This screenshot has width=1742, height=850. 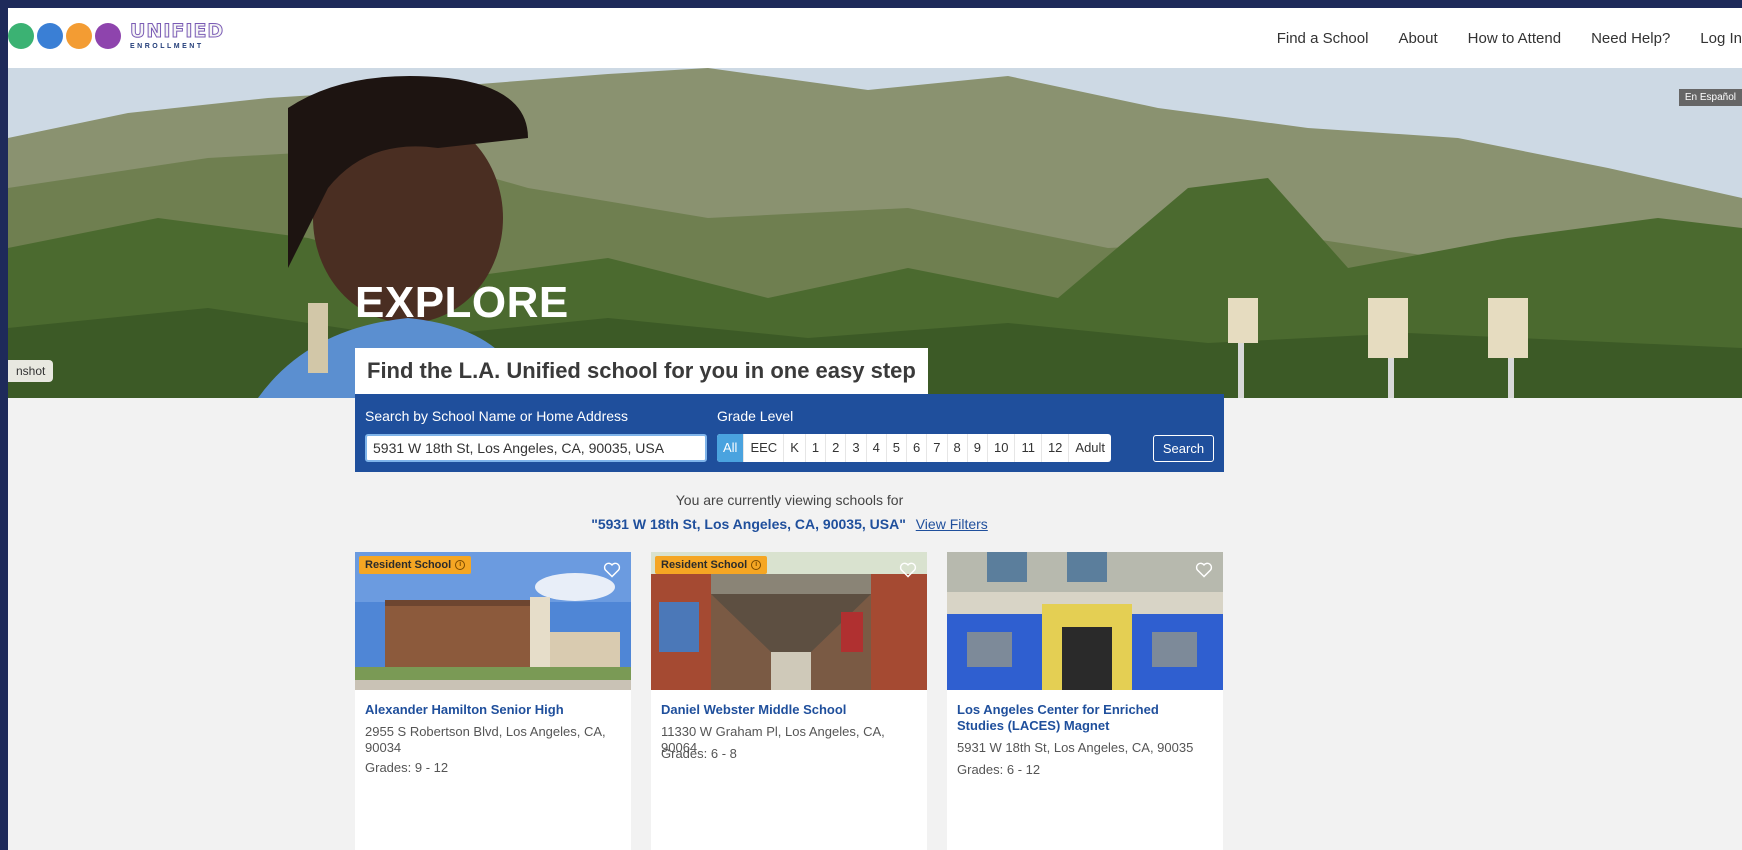 I want to click on nav-about: About, so click(x=1417, y=38).